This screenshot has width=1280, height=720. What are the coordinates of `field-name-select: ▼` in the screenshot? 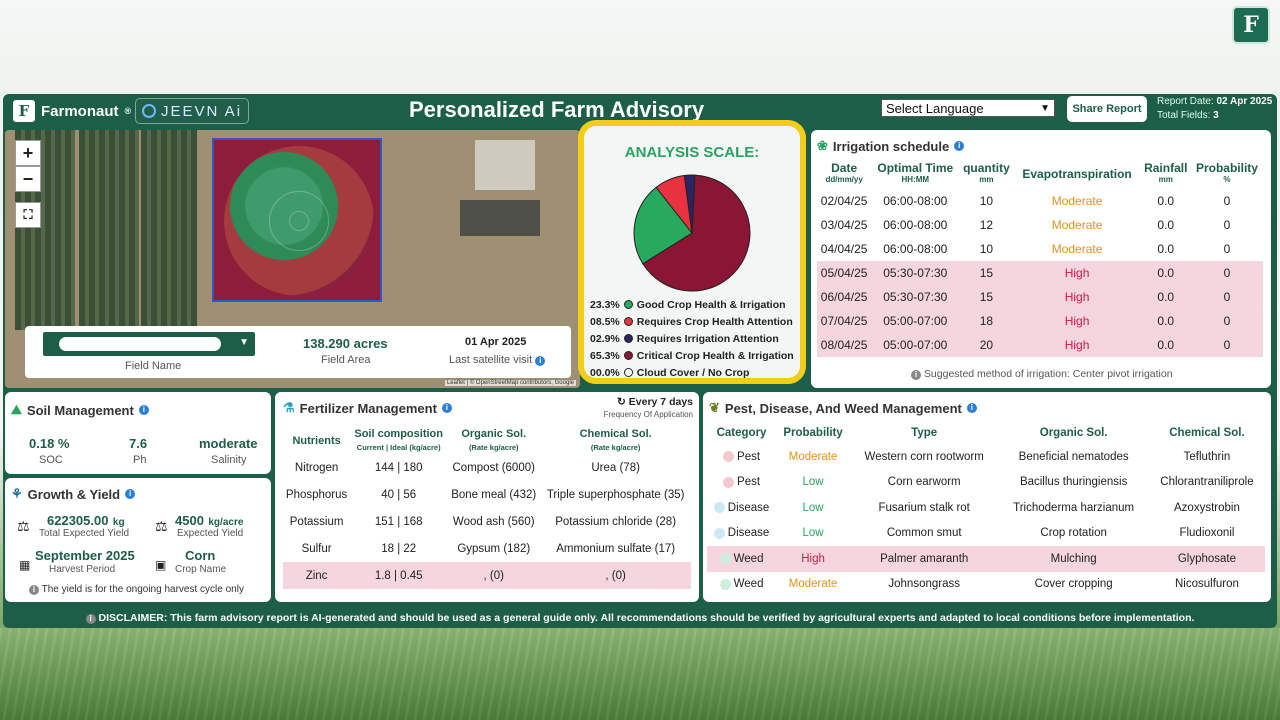 It's located at (149, 344).